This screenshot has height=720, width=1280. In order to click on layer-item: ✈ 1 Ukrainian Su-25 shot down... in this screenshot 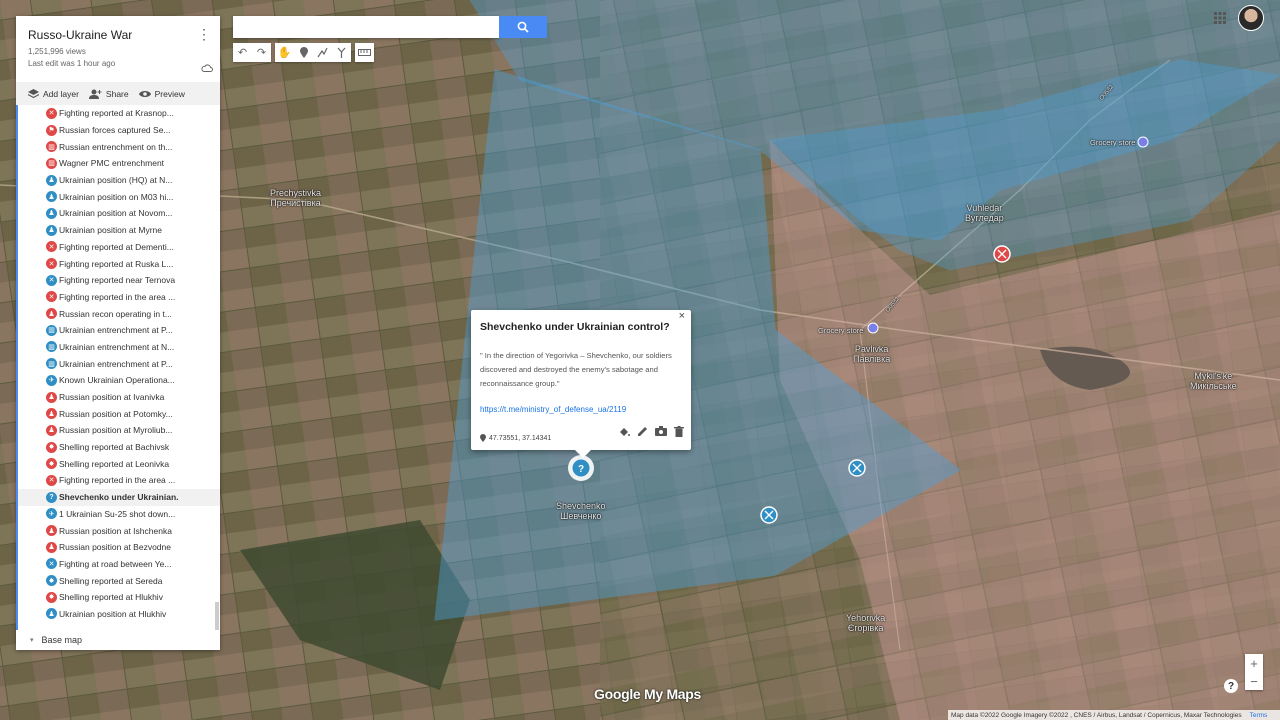, I will do `click(119, 514)`.